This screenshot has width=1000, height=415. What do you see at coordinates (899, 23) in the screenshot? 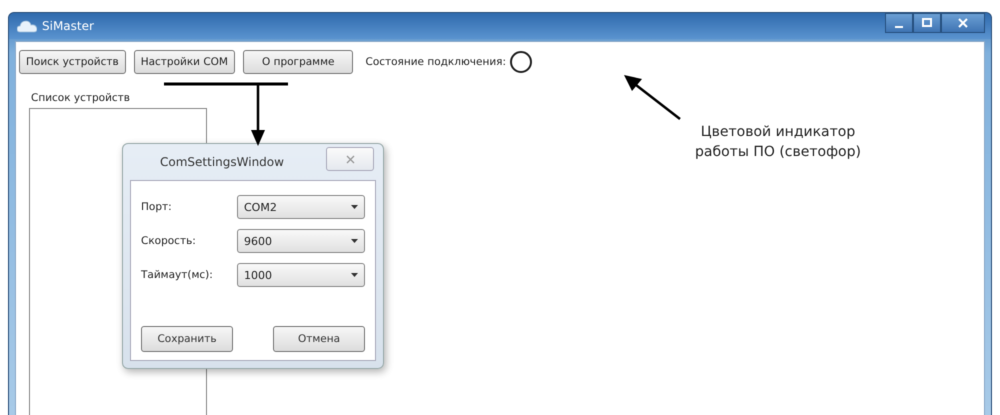
I see `minimize-button` at bounding box center [899, 23].